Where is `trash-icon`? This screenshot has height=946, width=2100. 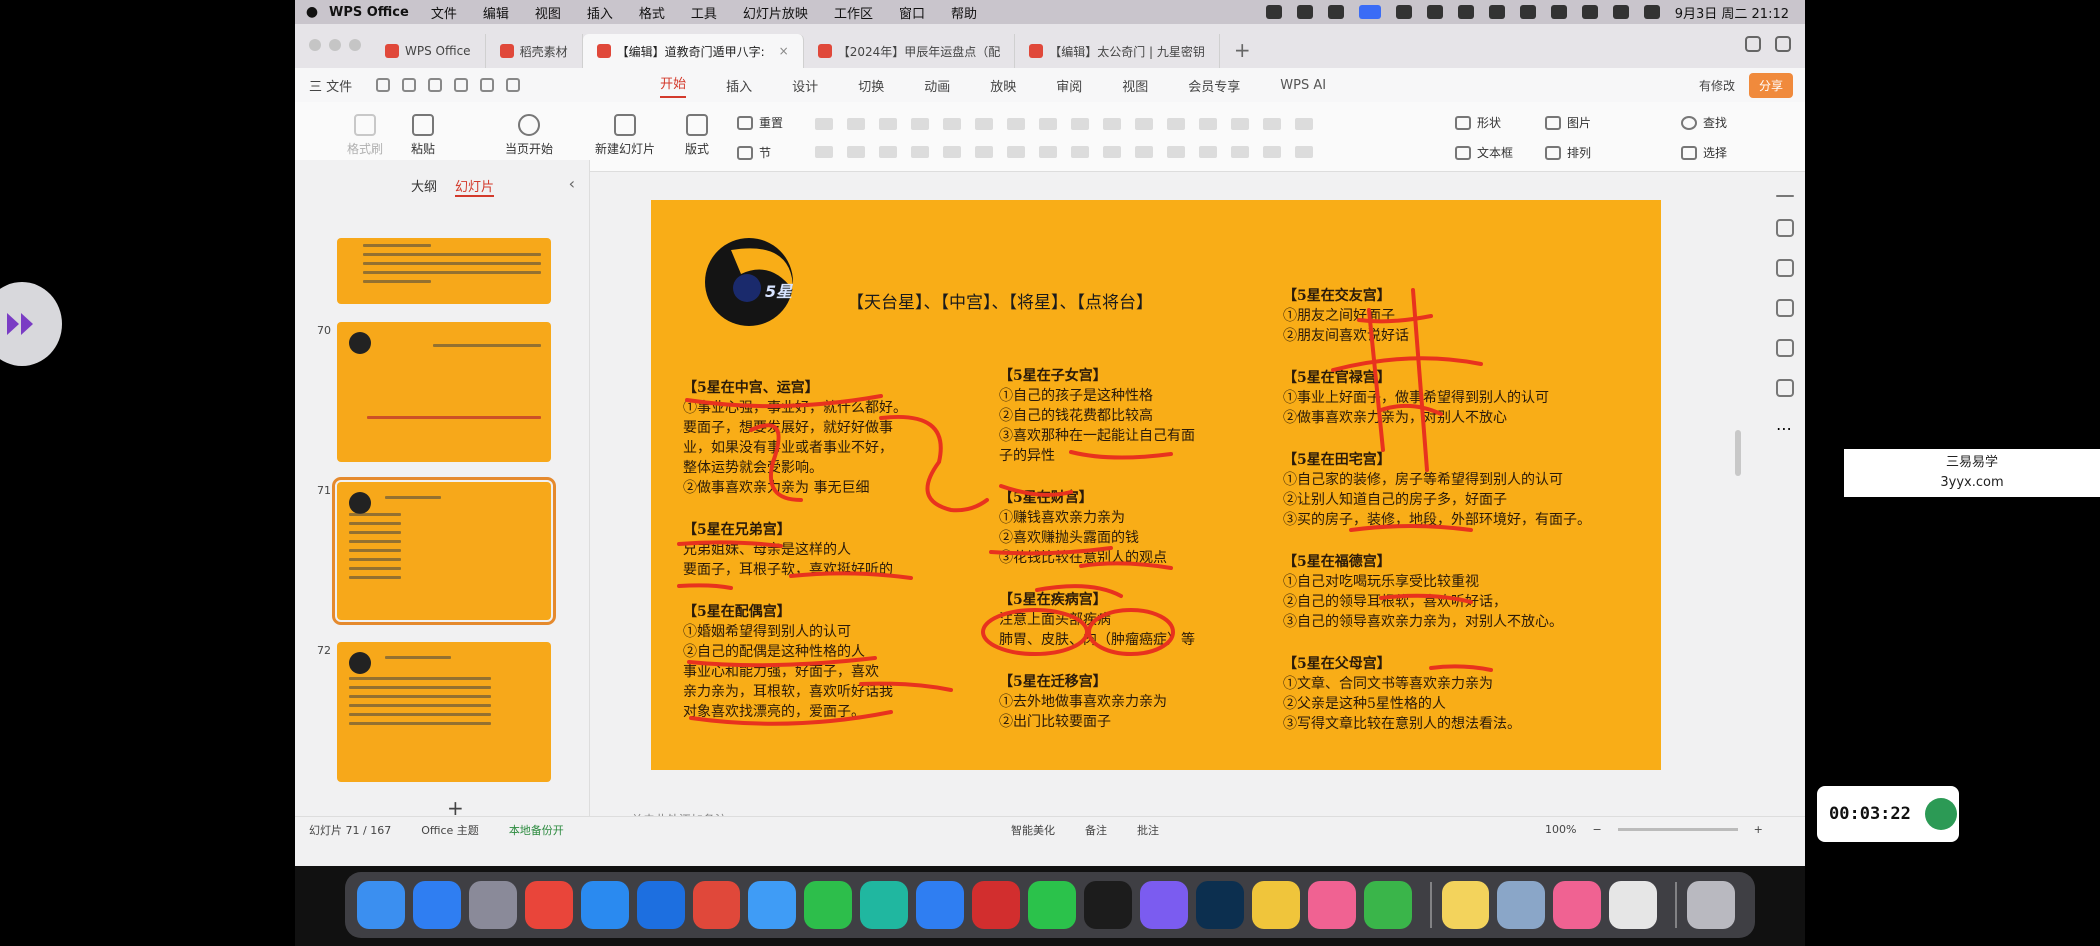 trash-icon is located at coordinates (1711, 905).